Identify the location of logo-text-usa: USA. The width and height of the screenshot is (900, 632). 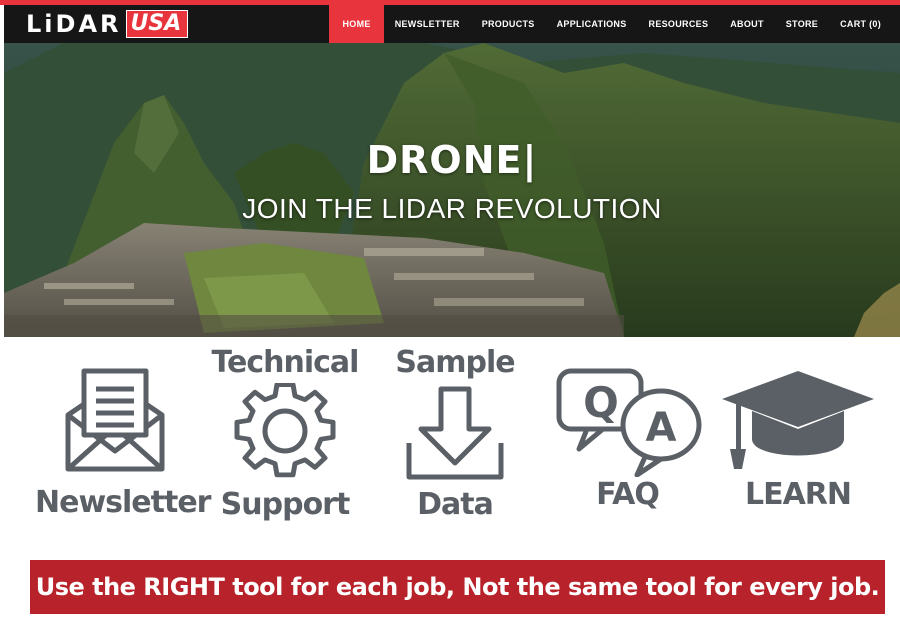
(157, 24).